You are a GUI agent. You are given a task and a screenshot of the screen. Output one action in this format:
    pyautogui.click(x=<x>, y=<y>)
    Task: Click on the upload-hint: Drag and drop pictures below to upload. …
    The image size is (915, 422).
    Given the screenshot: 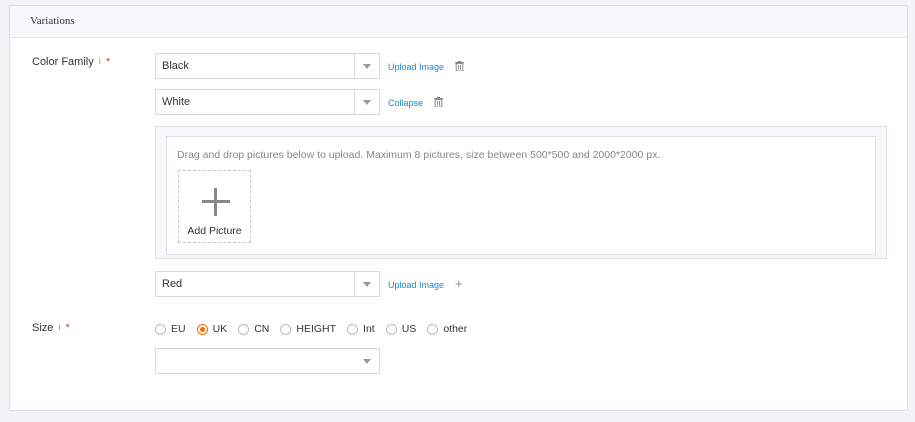 What is the action you would take?
    pyautogui.click(x=419, y=155)
    